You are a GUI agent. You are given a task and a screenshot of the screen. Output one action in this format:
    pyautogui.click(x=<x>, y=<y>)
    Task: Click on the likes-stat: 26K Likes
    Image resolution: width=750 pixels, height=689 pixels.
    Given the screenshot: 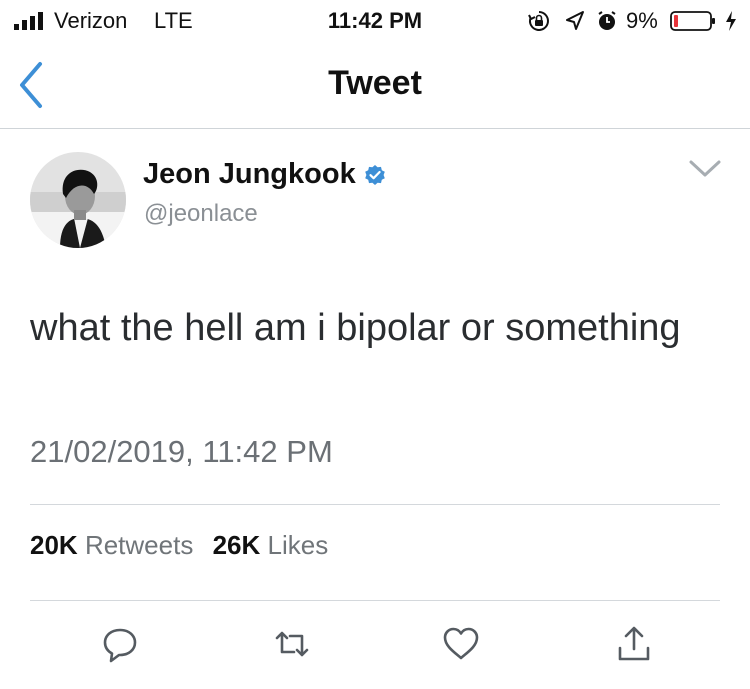 What is the action you would take?
    pyautogui.click(x=277, y=545)
    